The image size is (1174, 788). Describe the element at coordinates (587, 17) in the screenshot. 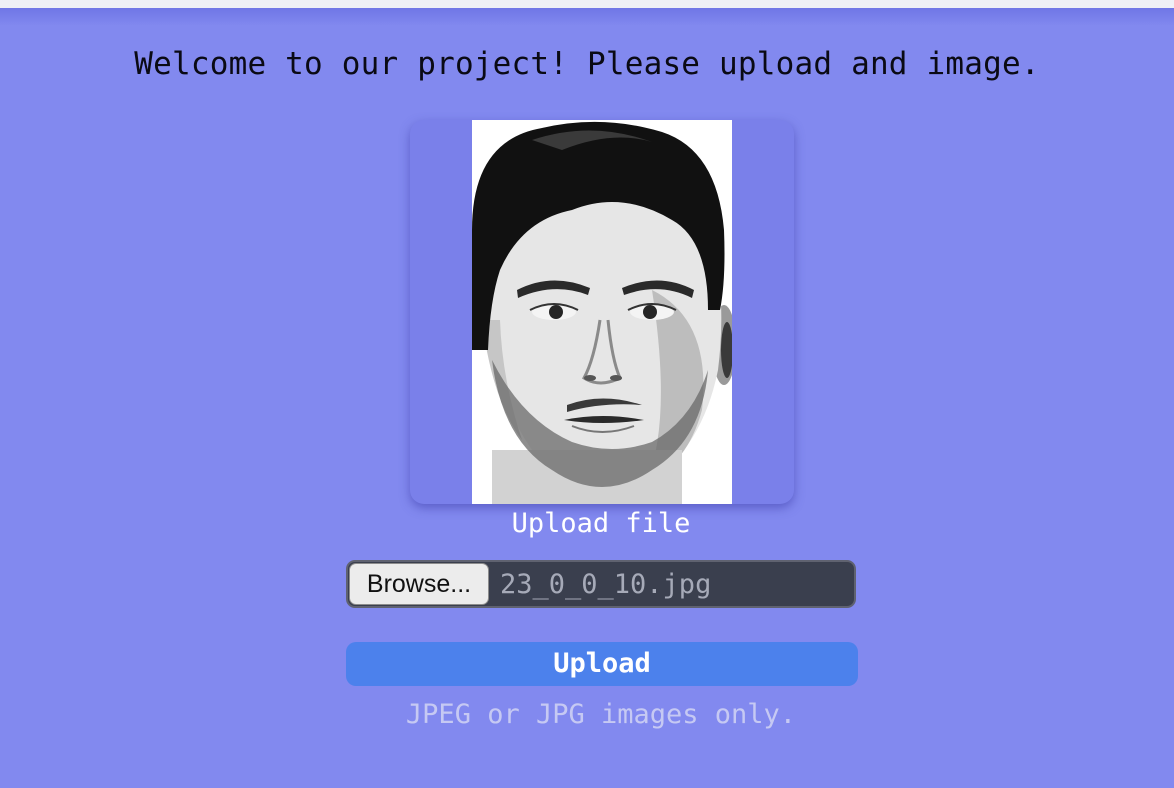

I see `top-shadow` at that location.